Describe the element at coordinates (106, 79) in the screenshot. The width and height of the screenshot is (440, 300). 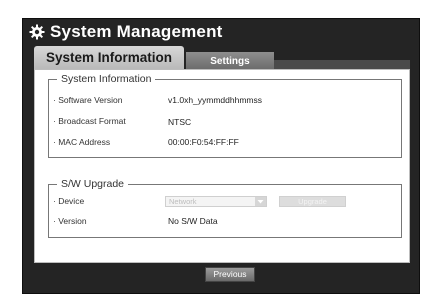
I see `system-information-legend: System Information` at that location.